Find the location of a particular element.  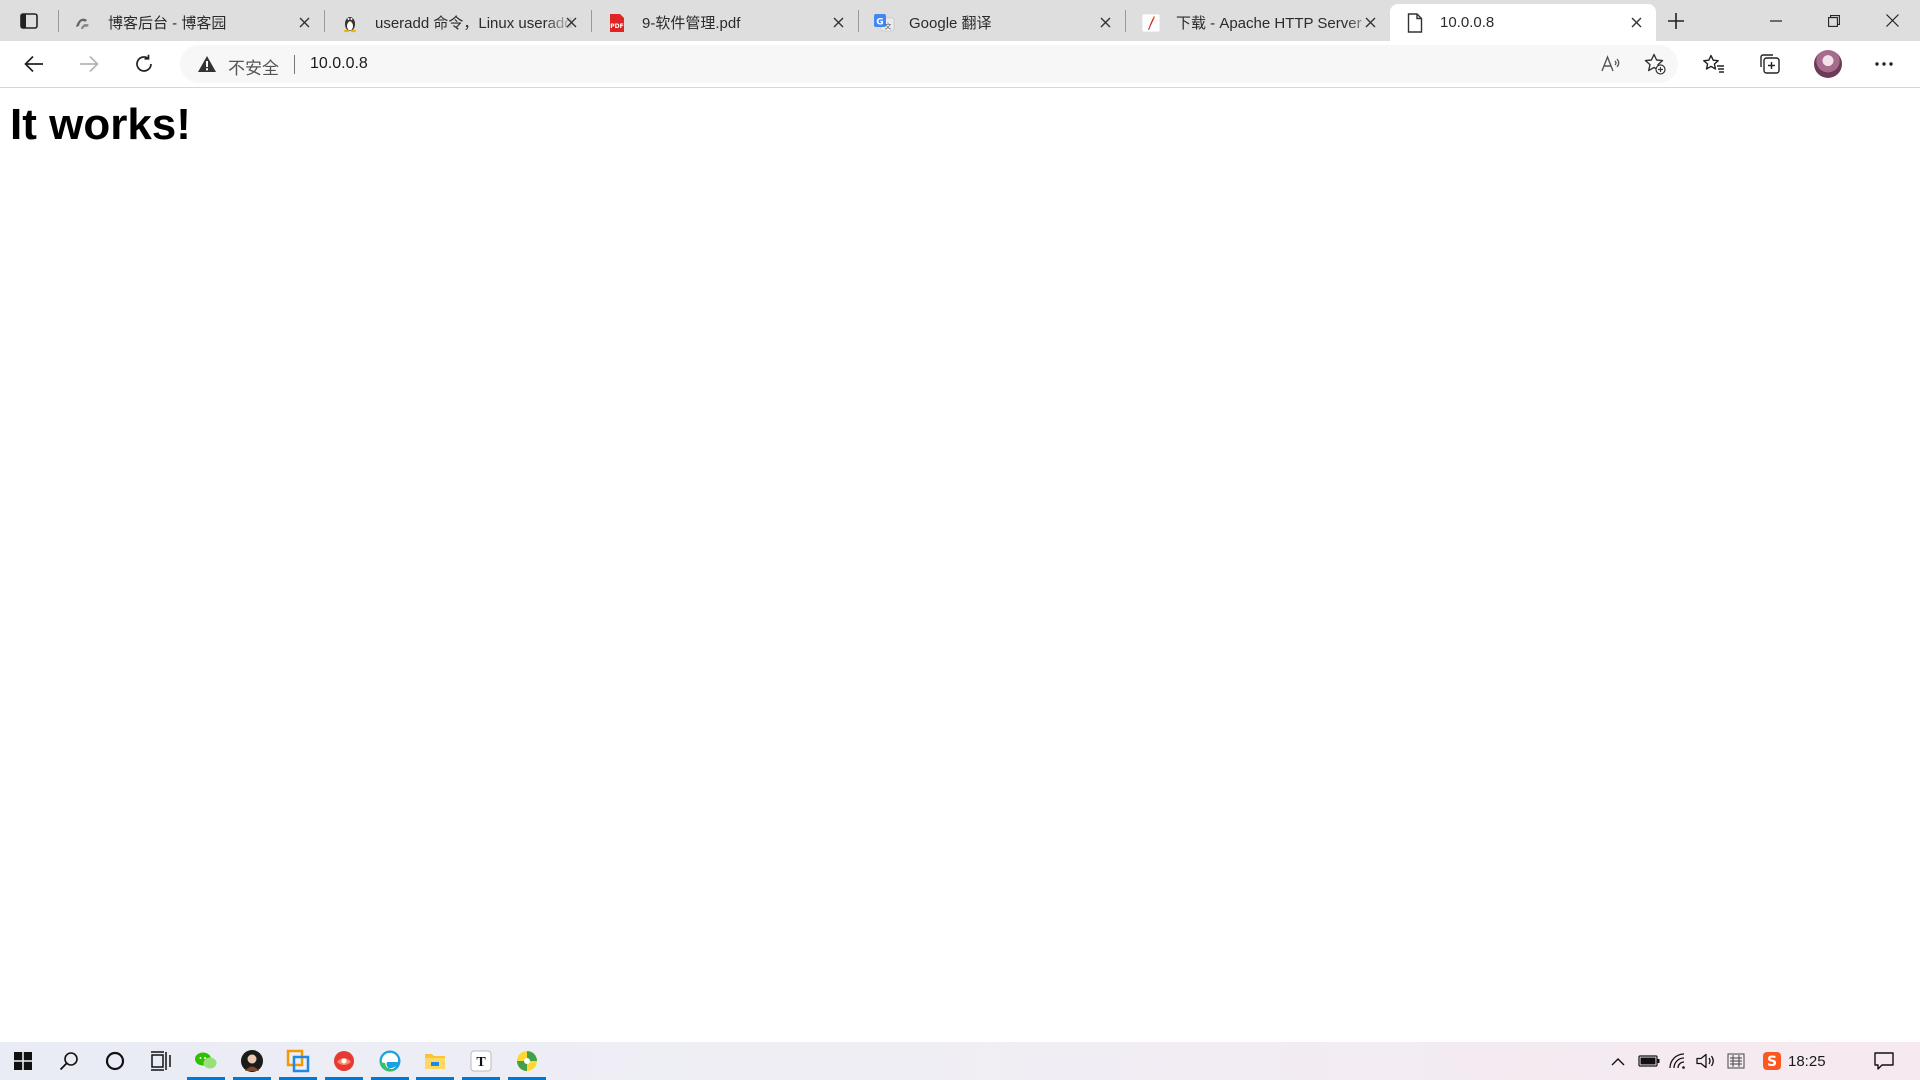

taskbar-app-avatar is located at coordinates (252, 1061).